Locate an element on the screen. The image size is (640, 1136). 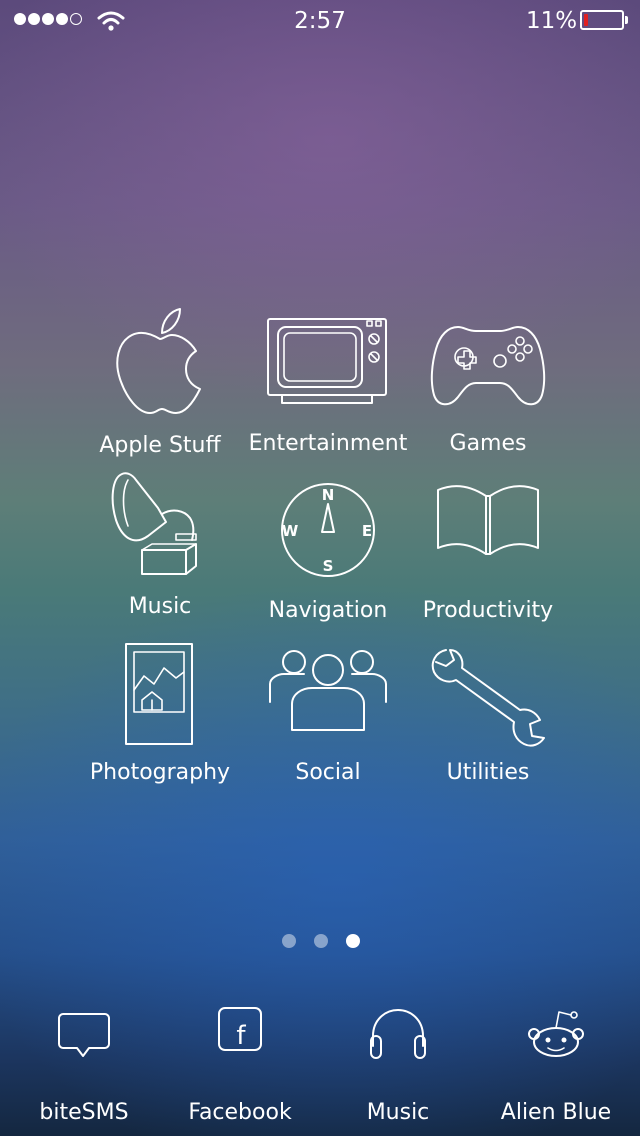
folder-productivity: Productivity is located at coordinates (488, 565).